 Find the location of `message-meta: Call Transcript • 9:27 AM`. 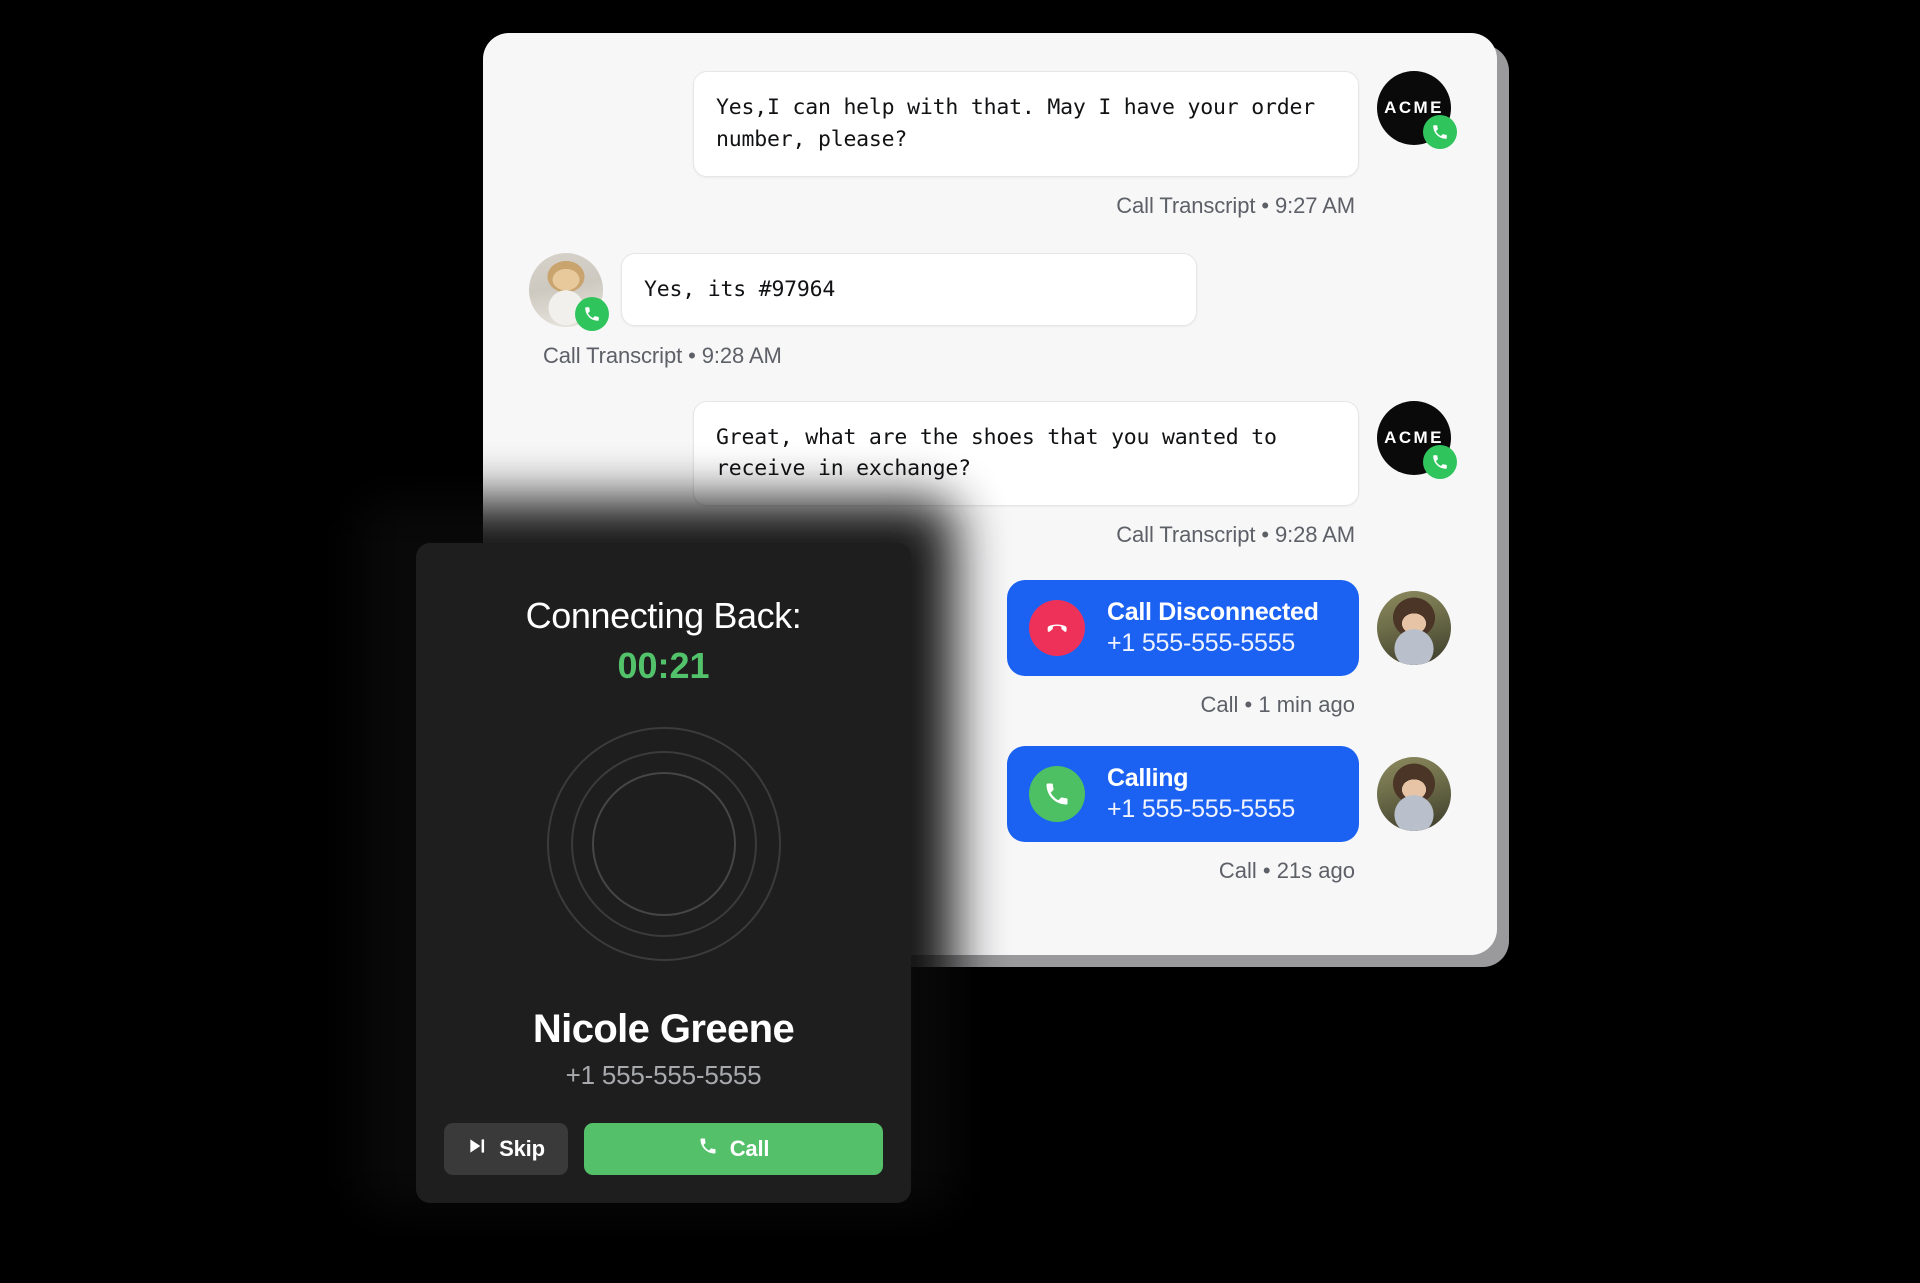

message-meta: Call Transcript • 9:27 AM is located at coordinates (1235, 205).